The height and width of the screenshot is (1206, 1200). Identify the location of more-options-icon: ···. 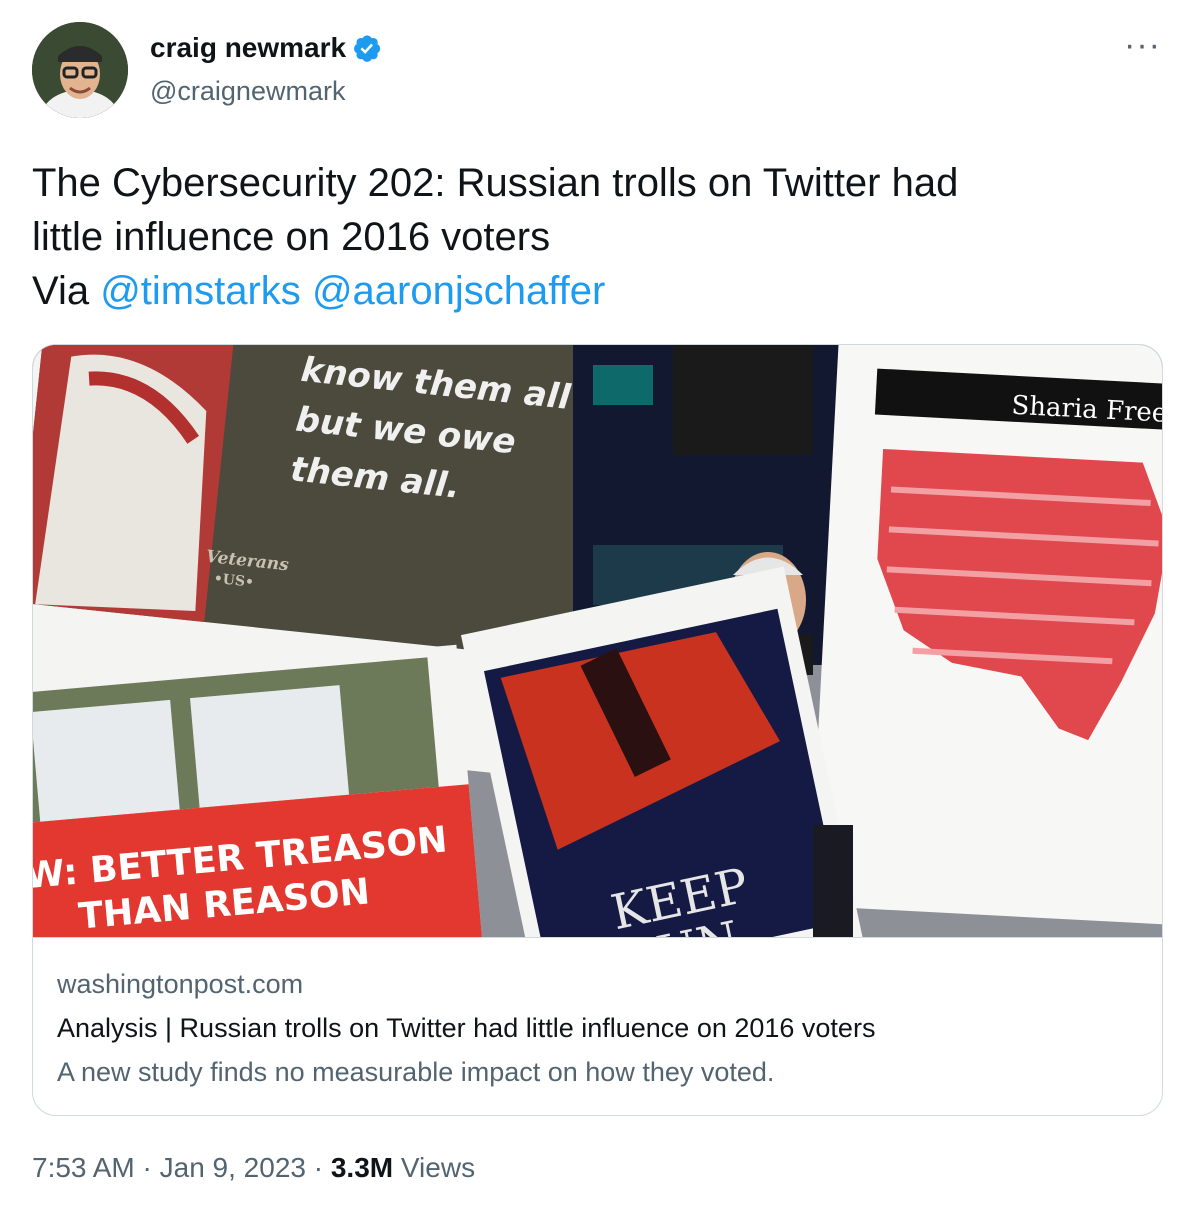
(1142, 45).